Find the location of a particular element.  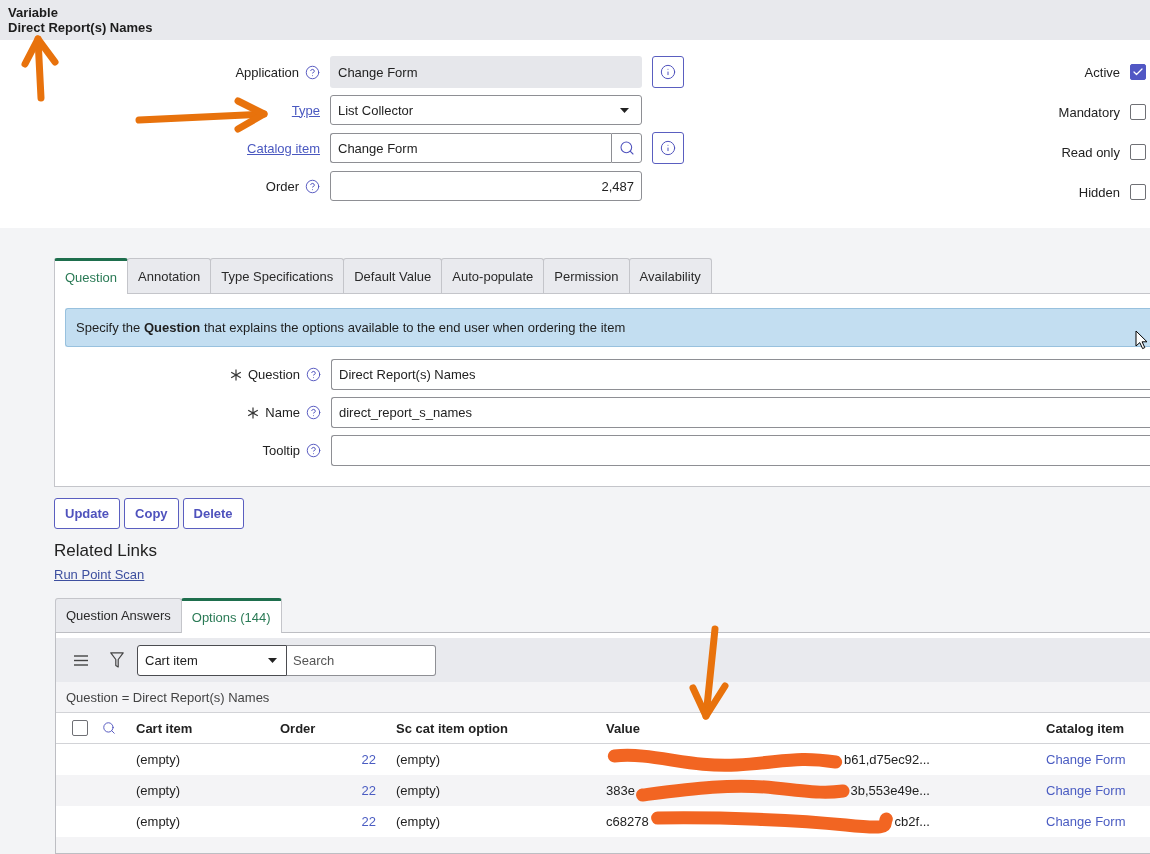

form-tab: Default Value is located at coordinates (393, 275).